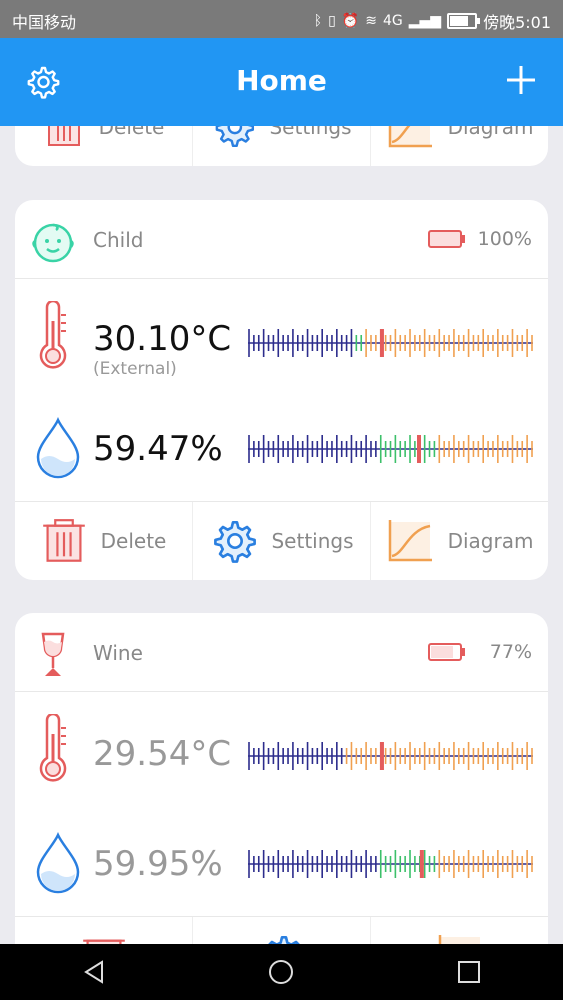  I want to click on home-icon, so click(281, 972).